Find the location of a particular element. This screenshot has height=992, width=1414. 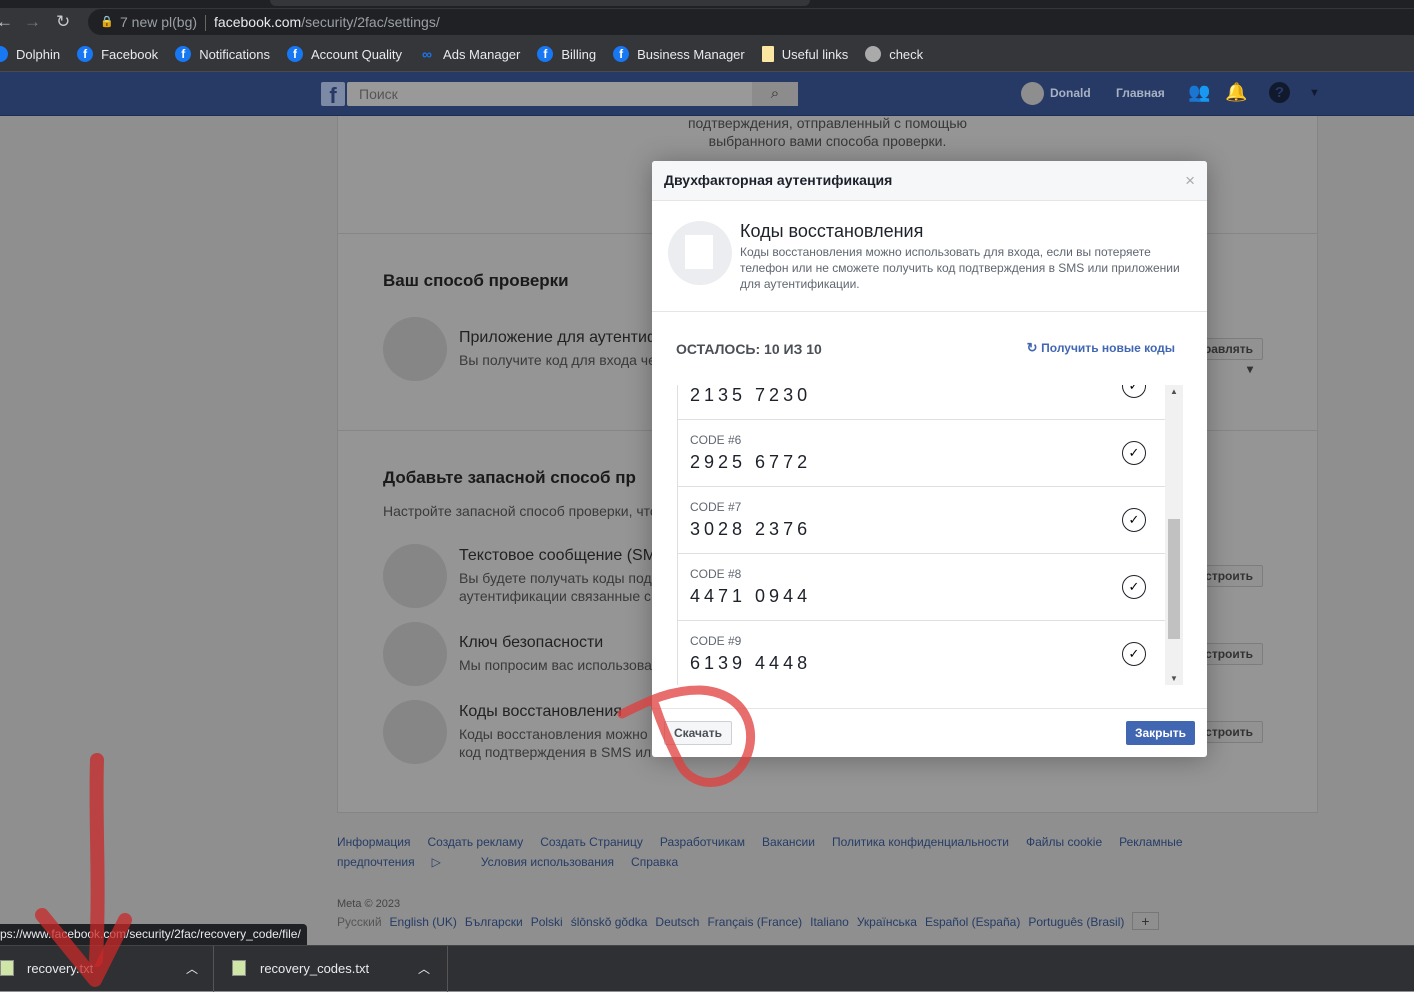

lock-icon: 🔒 is located at coordinates (107, 22).